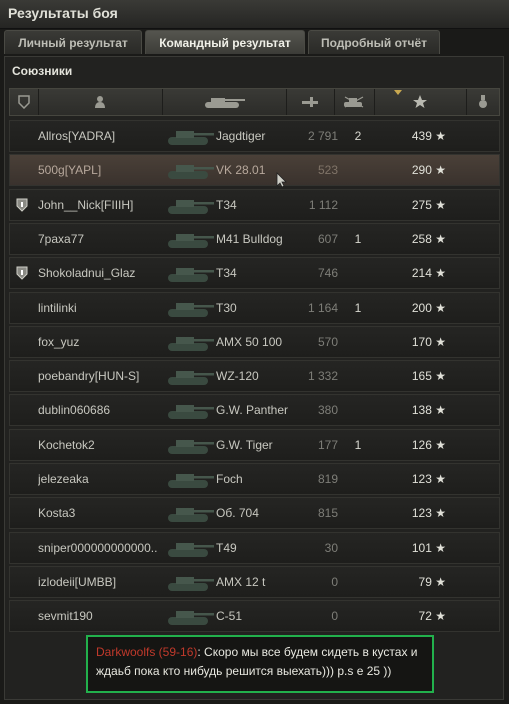  What do you see at coordinates (59, 341) in the screenshot?
I see `player-name: fox_yuz` at bounding box center [59, 341].